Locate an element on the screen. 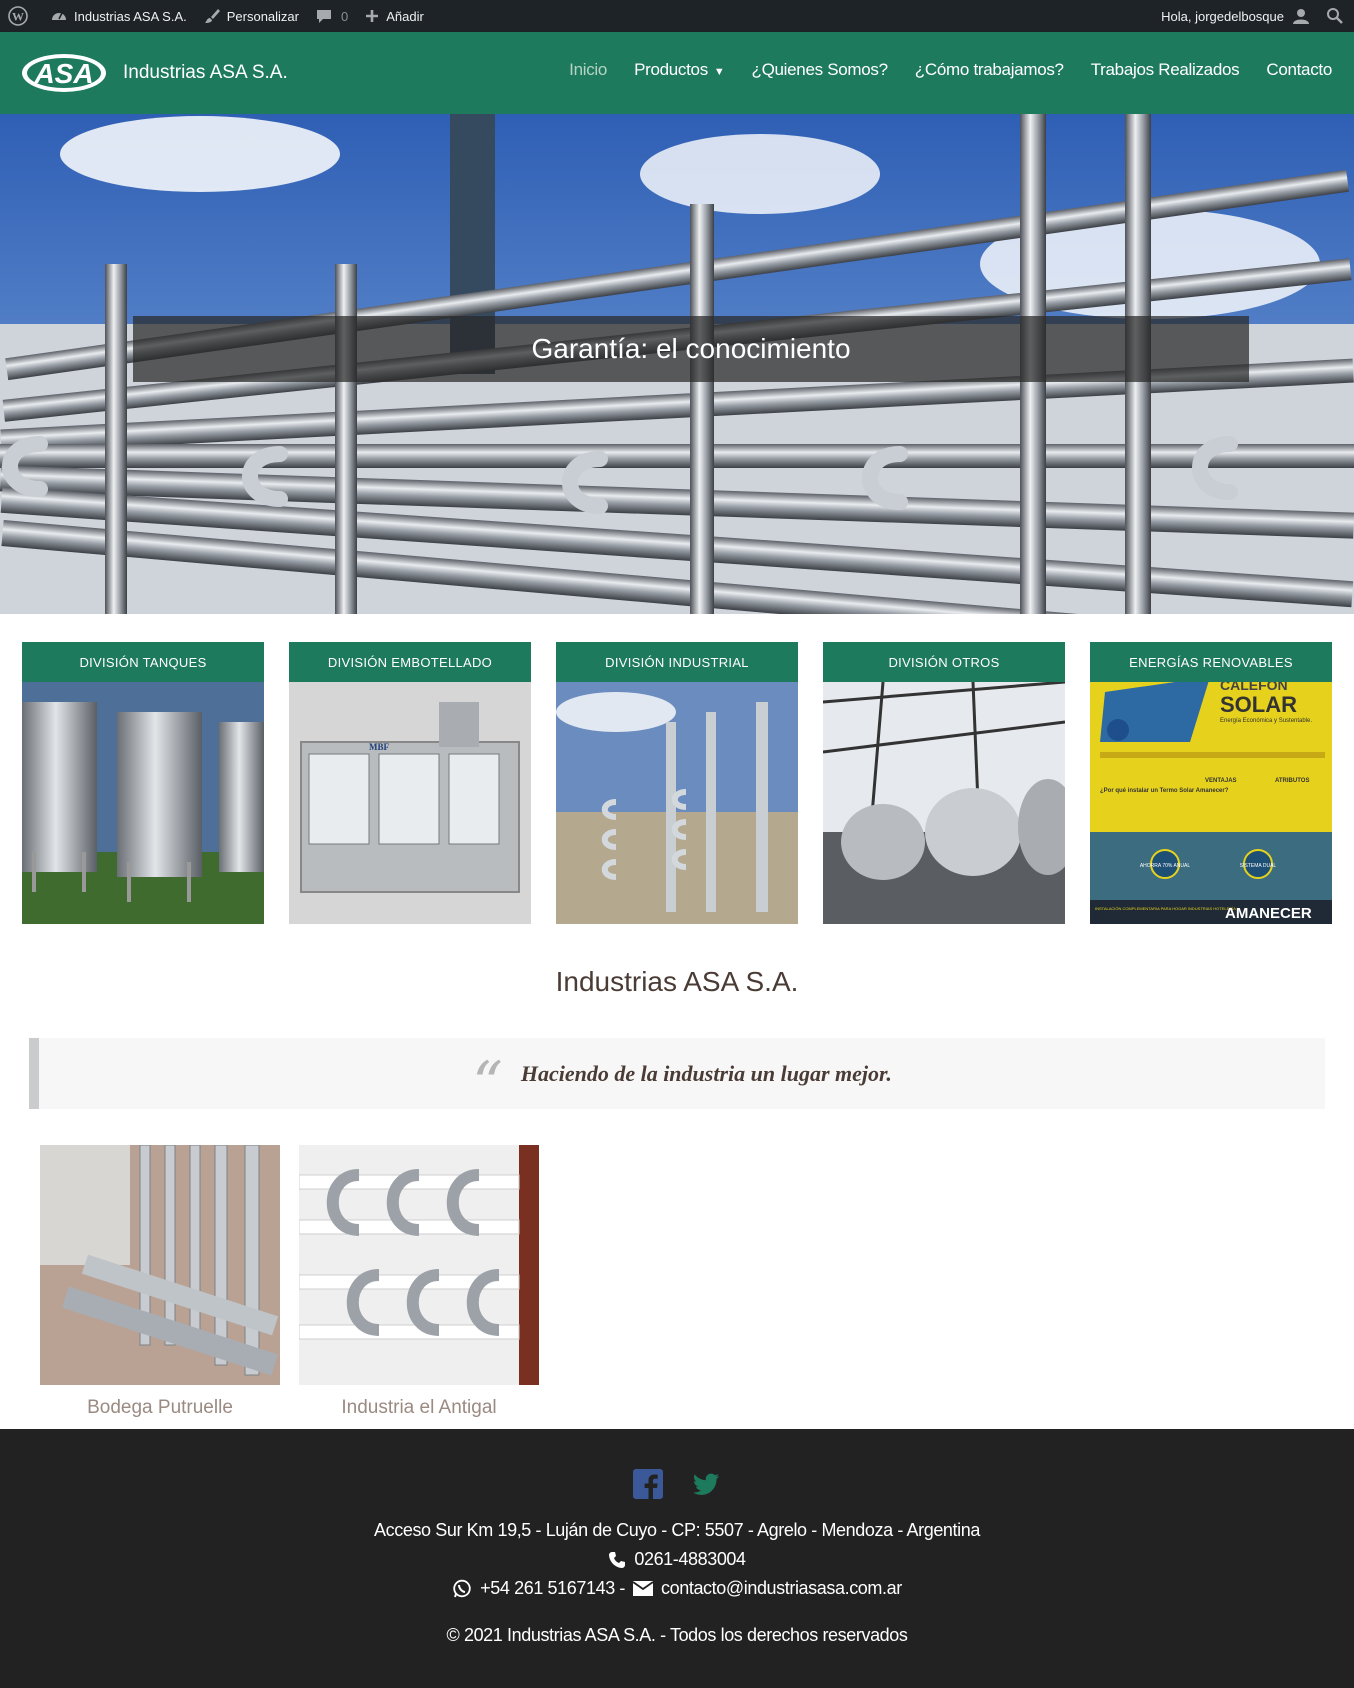  division-card-embotellado: DIVISIÓN EMBOTELLADO MBF is located at coordinates (410, 783).